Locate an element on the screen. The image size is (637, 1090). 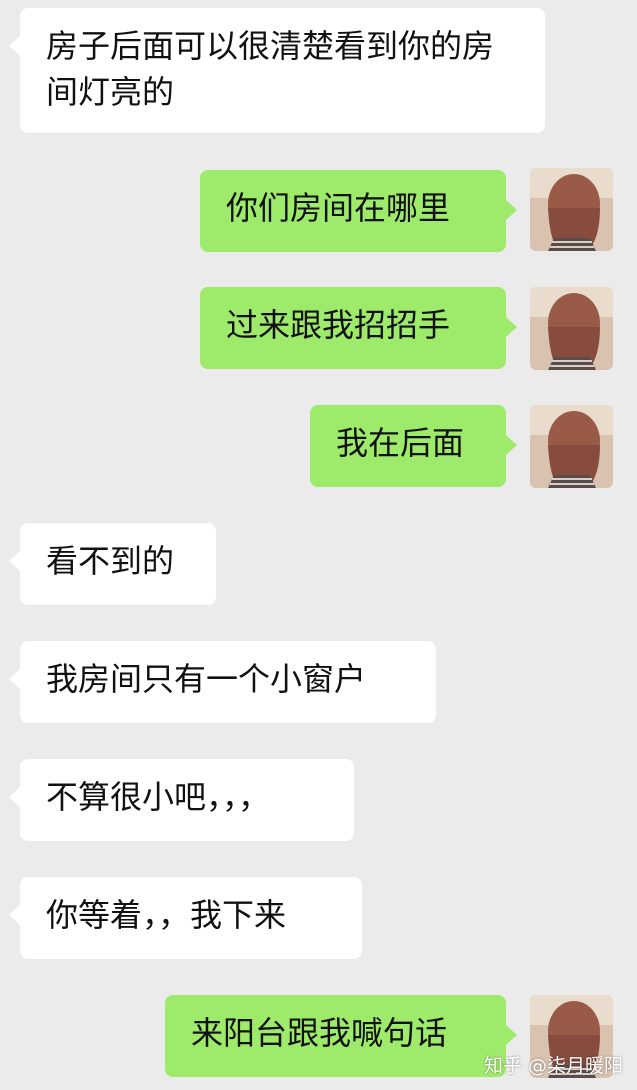
outgoing-message-bubble: 我在后面 is located at coordinates (413, 446).